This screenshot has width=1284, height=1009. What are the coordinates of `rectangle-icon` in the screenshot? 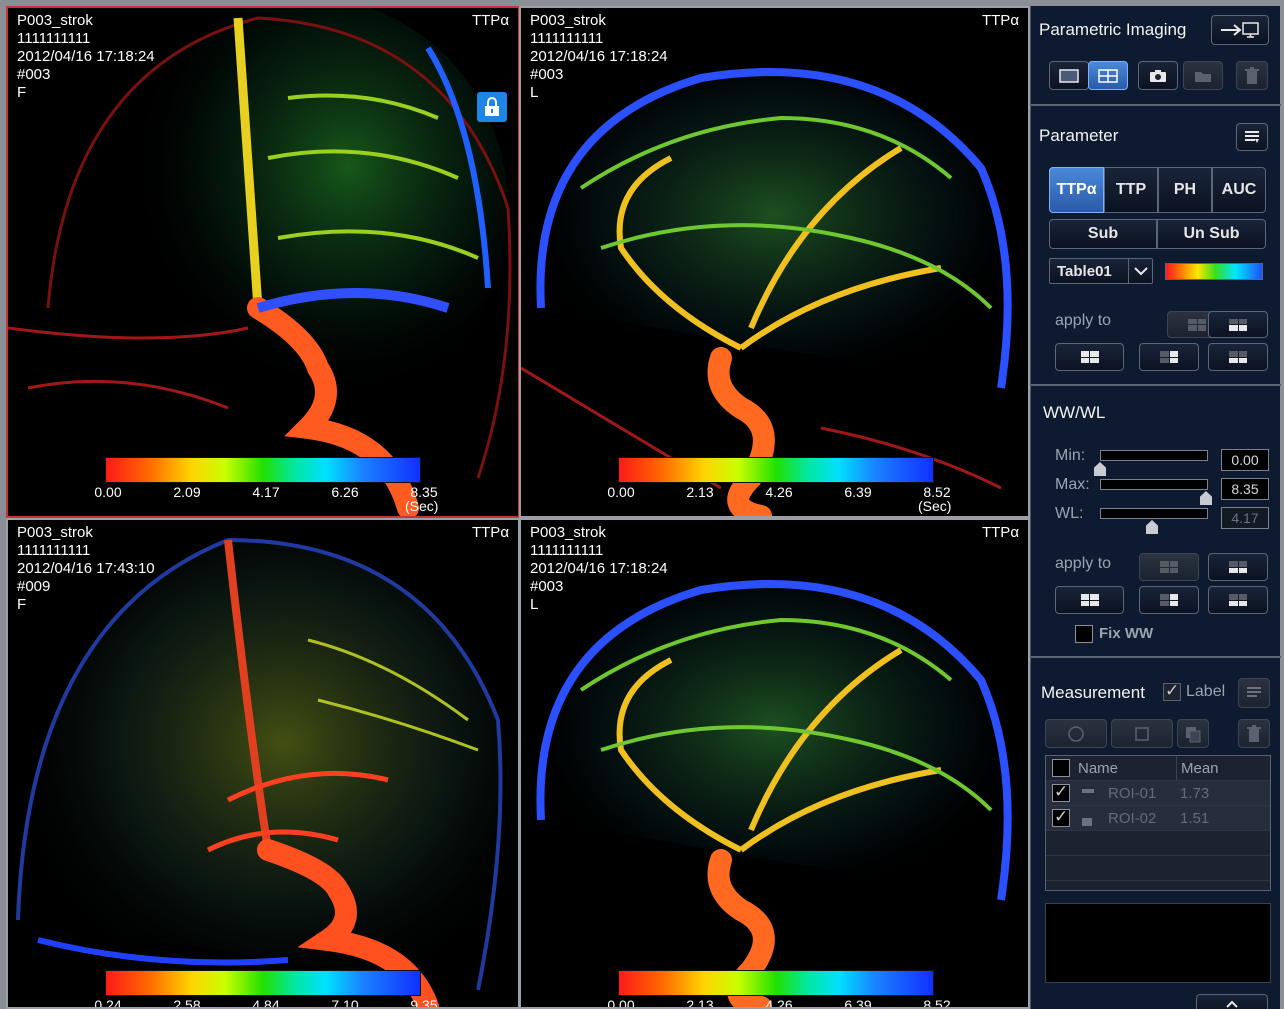 It's located at (1142, 733).